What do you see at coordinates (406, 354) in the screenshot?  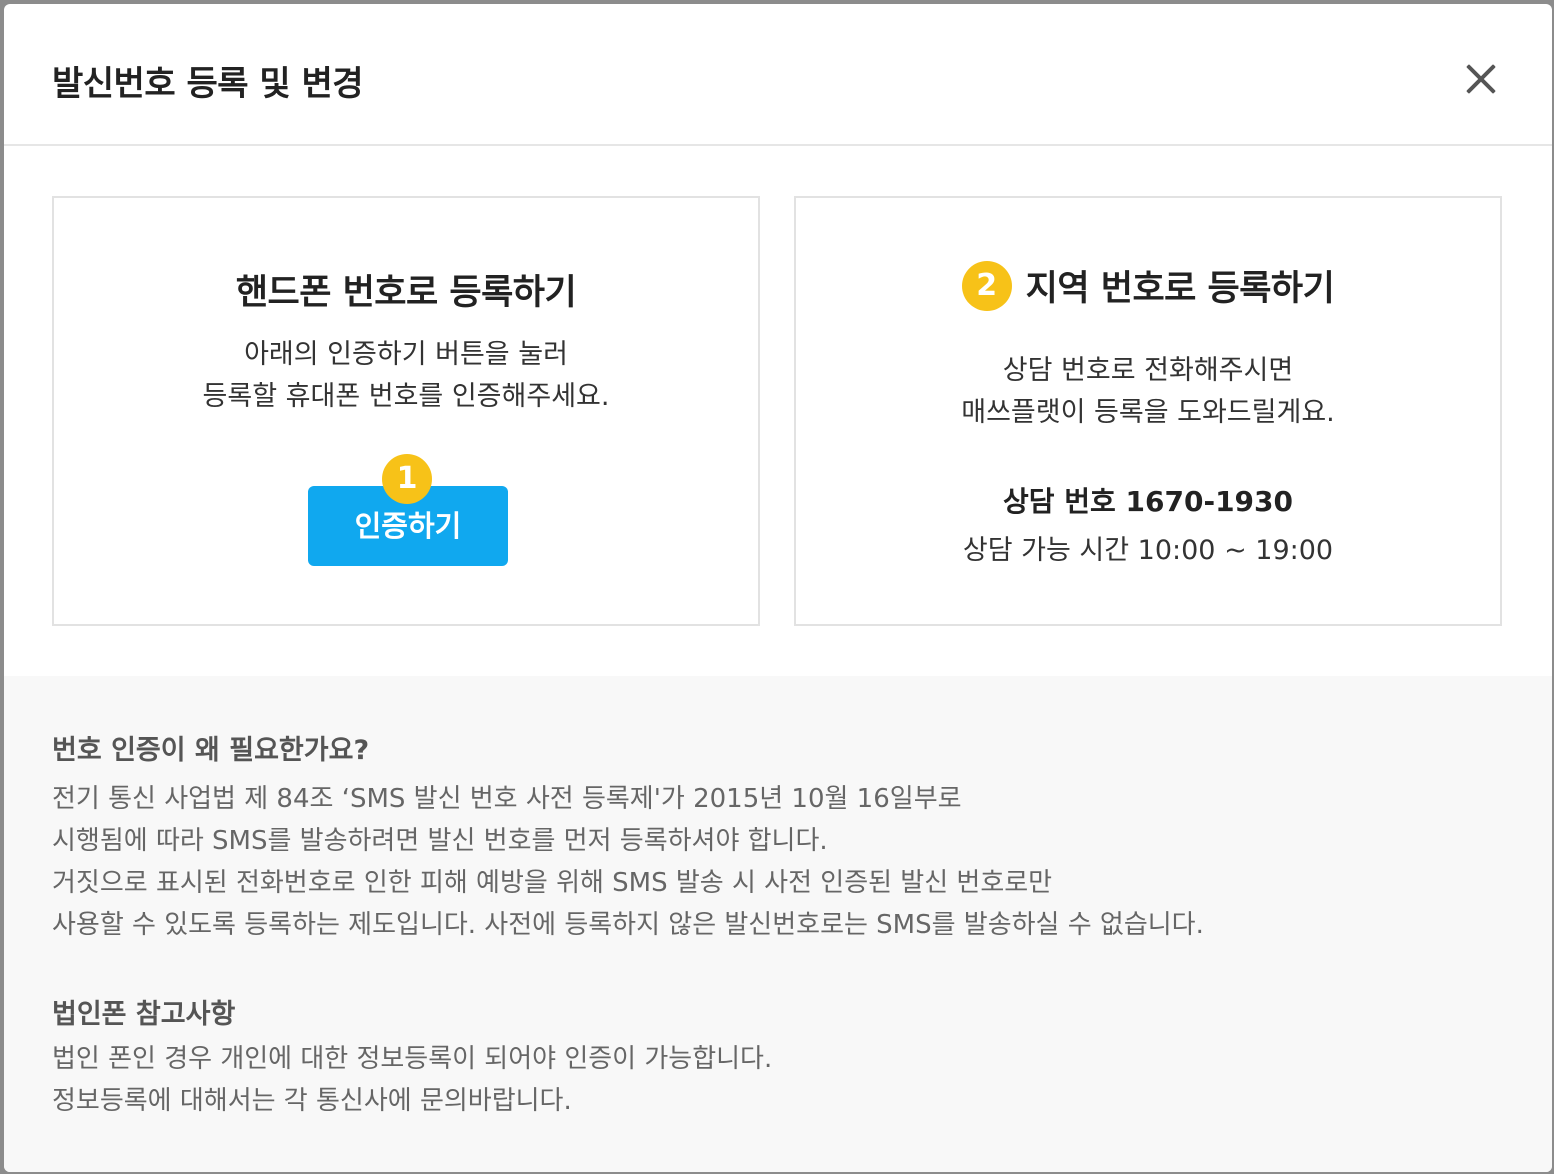 I see `mobile-desc-line-1: 아래의 인증하기 버튼을 눌러` at bounding box center [406, 354].